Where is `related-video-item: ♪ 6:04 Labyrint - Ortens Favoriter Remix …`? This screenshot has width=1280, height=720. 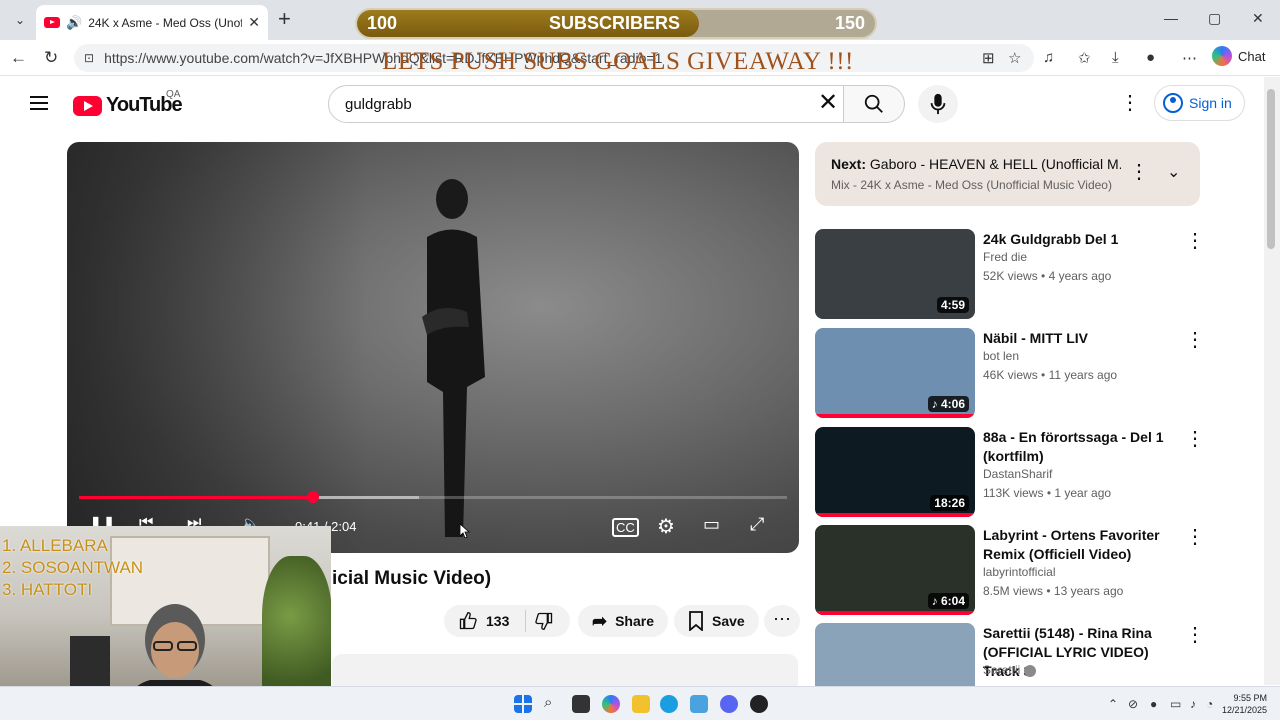
related-video-item: ♪ 6:04 Labyrint - Ortens Favoriter Remix … is located at coordinates (1010, 571).